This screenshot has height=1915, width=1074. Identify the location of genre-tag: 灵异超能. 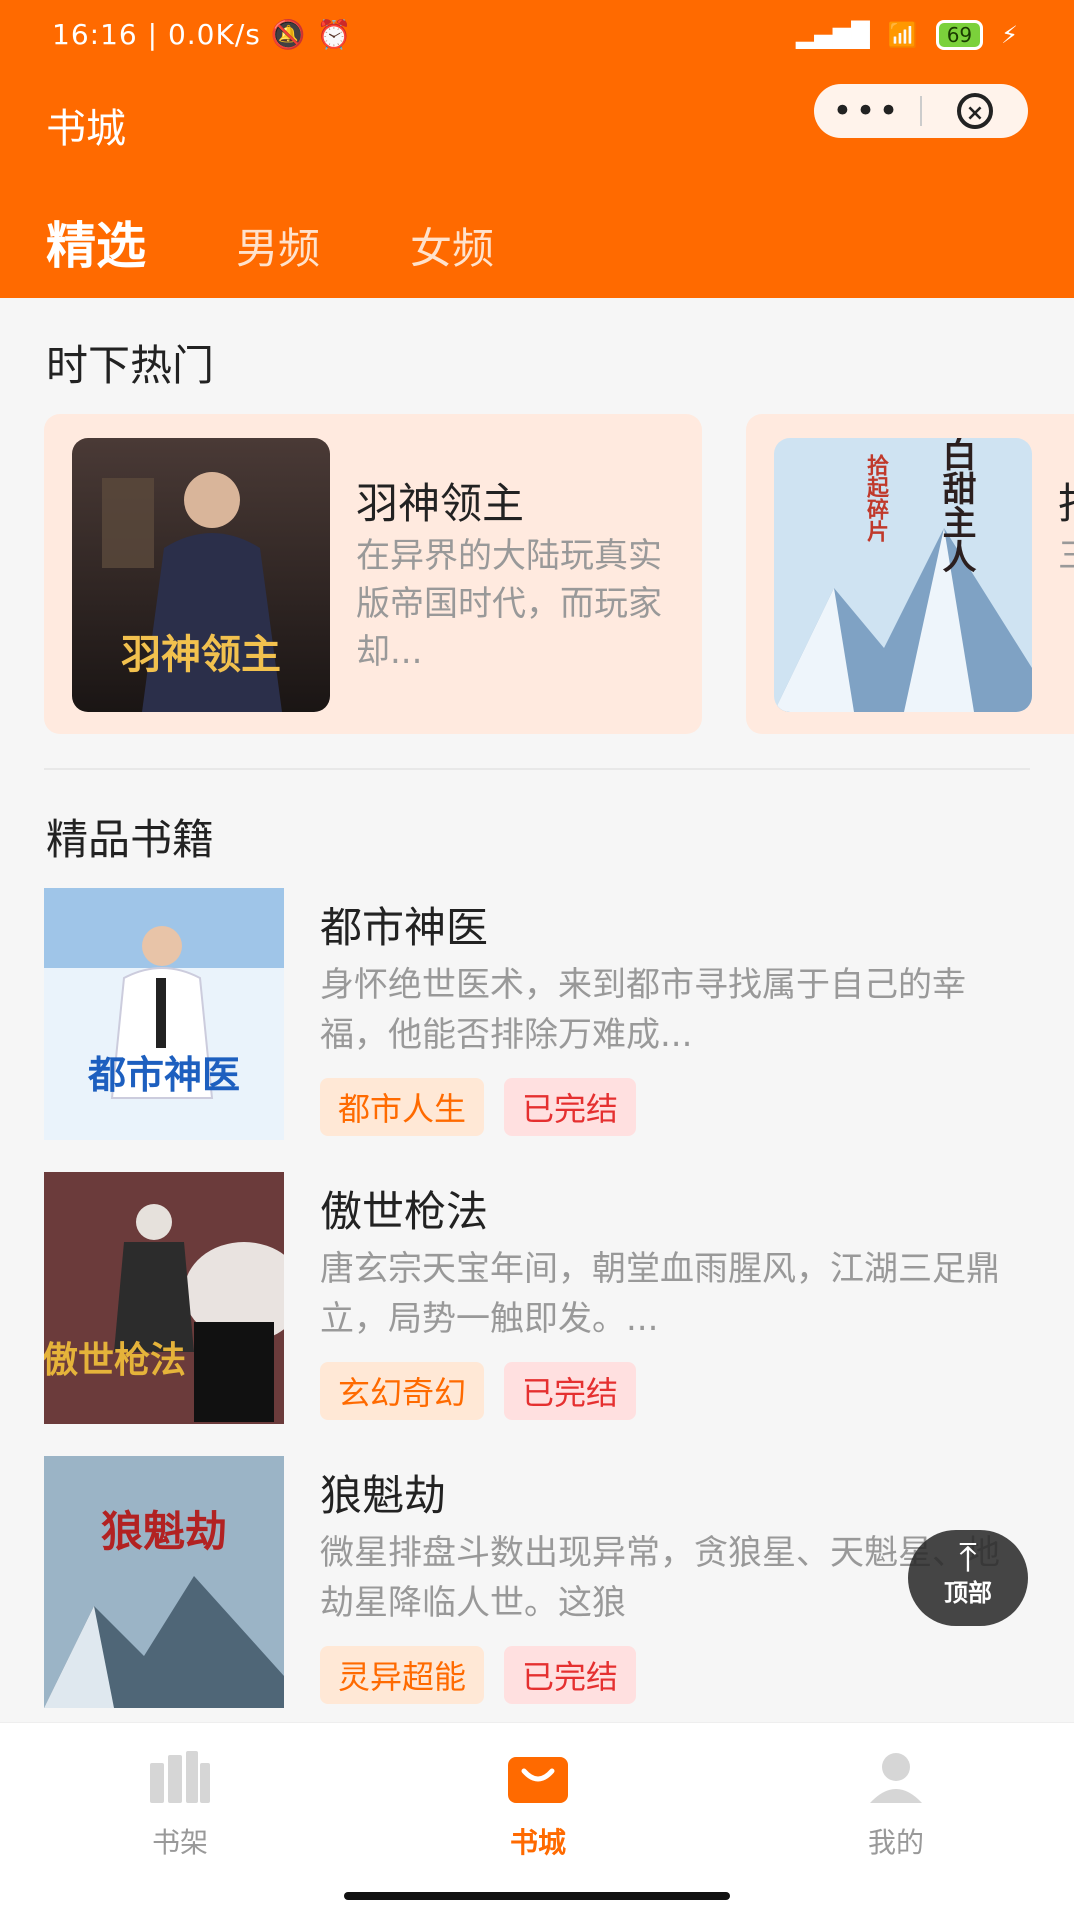
(402, 1675).